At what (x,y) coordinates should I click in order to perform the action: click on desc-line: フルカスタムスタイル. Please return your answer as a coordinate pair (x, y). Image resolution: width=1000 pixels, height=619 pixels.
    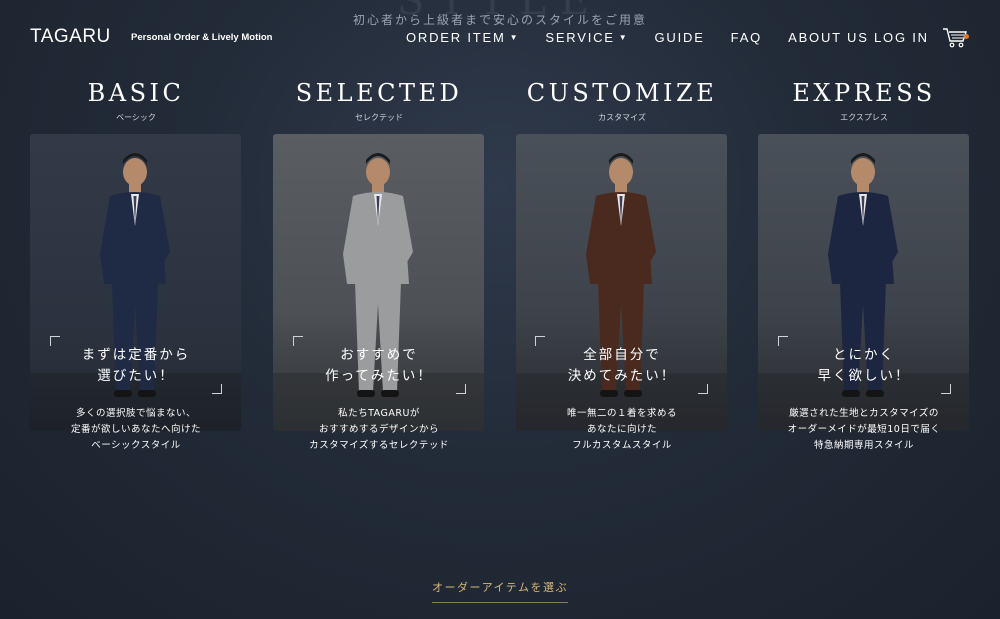
    Looking at the image, I should click on (622, 445).